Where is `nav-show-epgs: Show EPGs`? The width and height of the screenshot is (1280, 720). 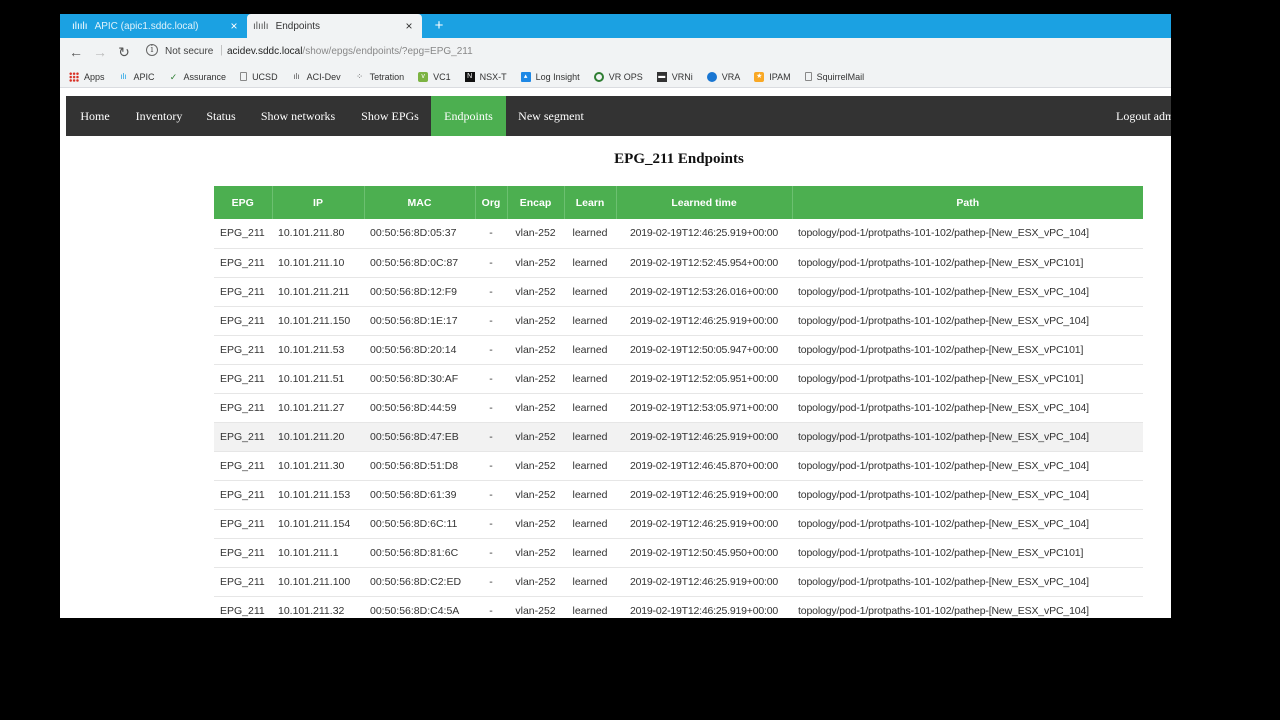
nav-show-epgs: Show EPGs is located at coordinates (390, 116).